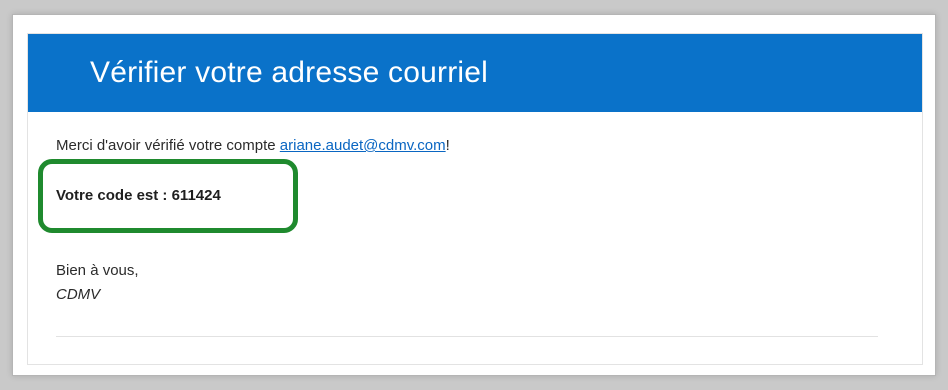 Image resolution: width=948 pixels, height=390 pixels. What do you see at coordinates (447, 145) in the screenshot?
I see `thanks-suffix: !` at bounding box center [447, 145].